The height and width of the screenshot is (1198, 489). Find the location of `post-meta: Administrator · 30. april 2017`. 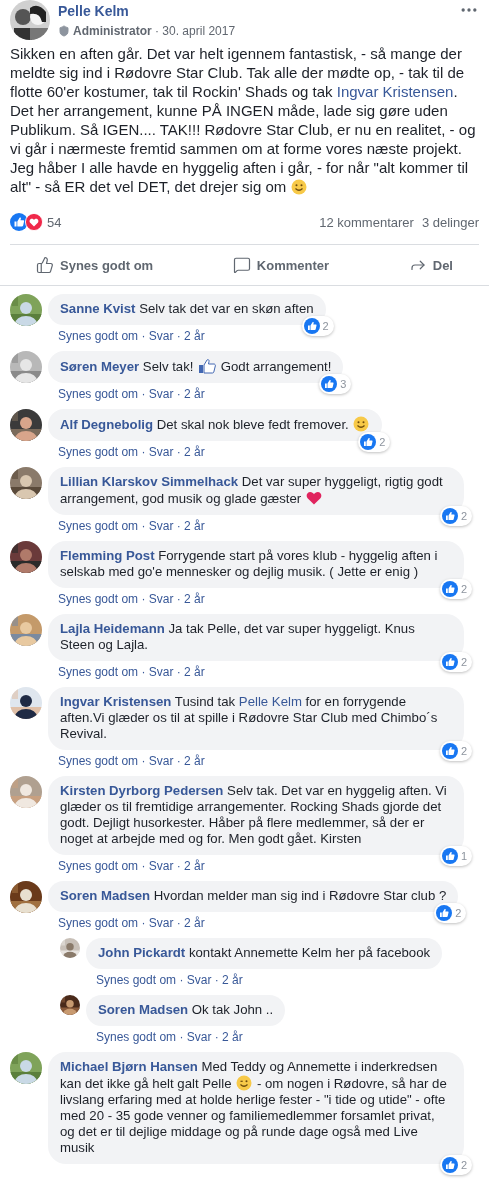

post-meta: Administrator · 30. april 2017 is located at coordinates (154, 31).